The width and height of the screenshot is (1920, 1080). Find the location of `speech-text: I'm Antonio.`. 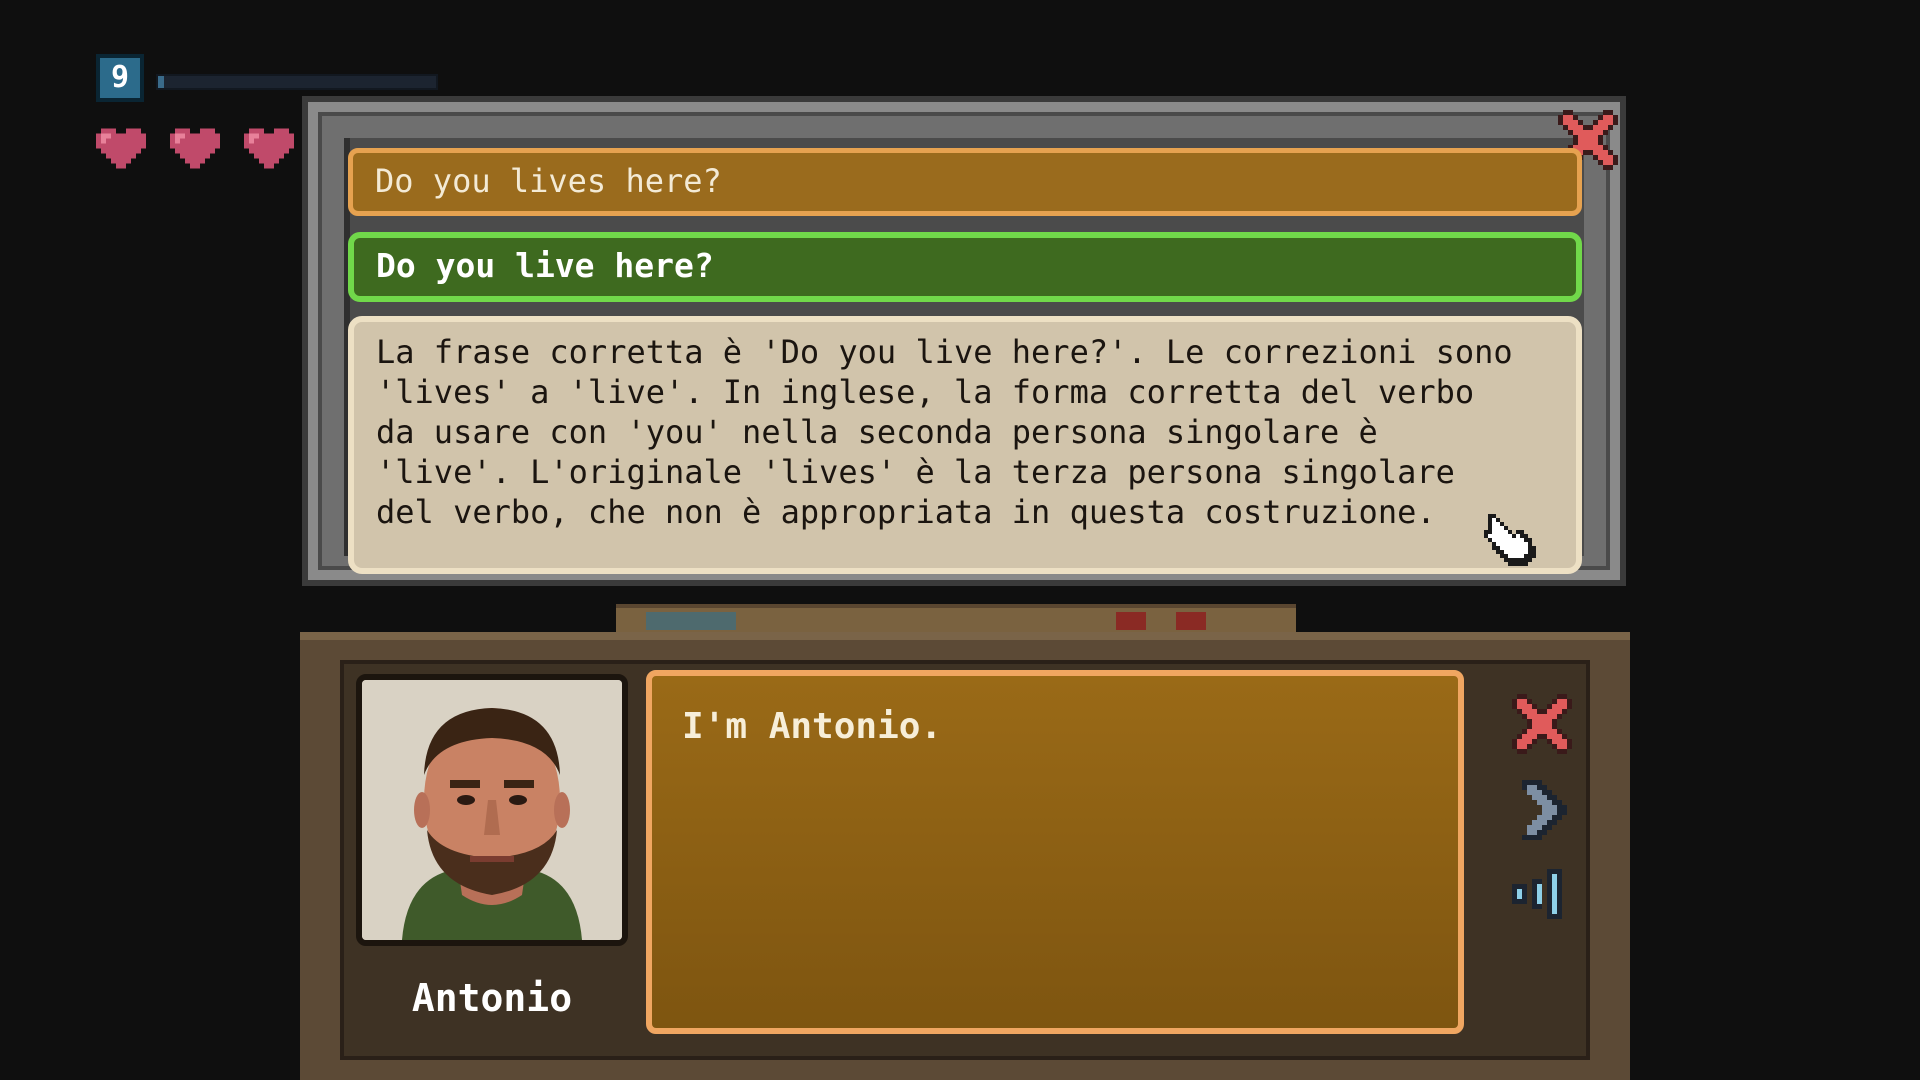

speech-text: I'm Antonio. is located at coordinates (812, 726).